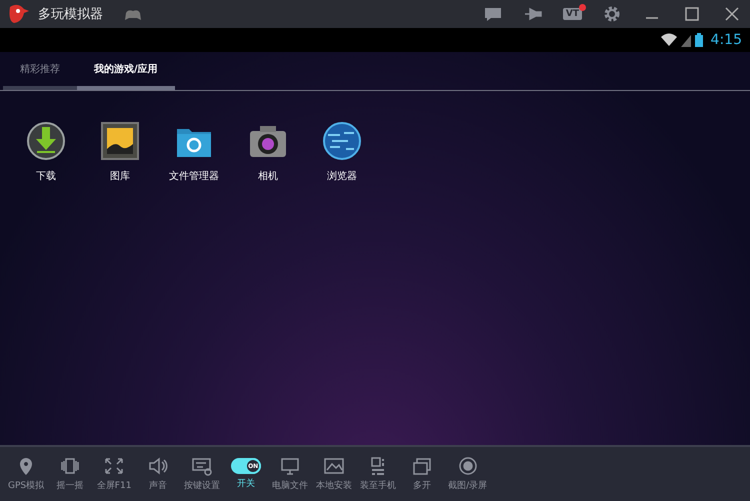 This screenshot has height=501, width=750. What do you see at coordinates (668, 40) in the screenshot?
I see `wifi-icon` at bounding box center [668, 40].